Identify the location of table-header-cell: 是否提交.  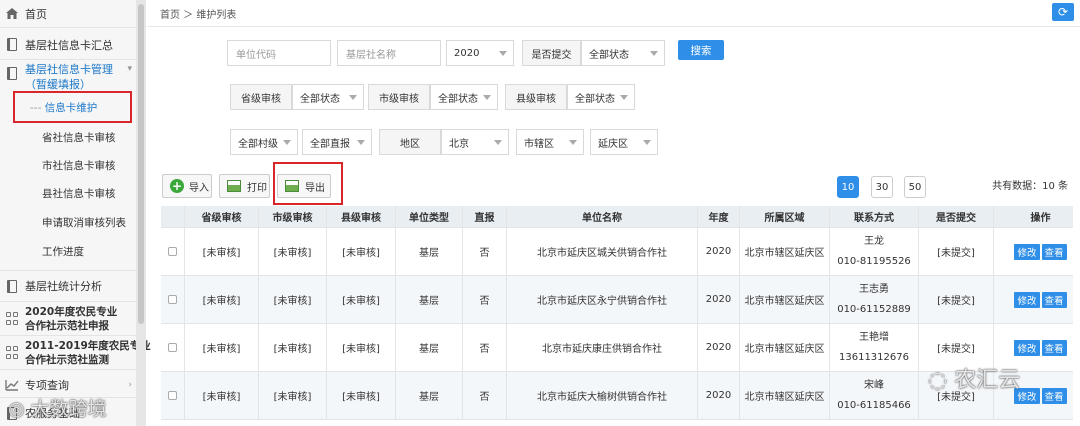
(956, 216).